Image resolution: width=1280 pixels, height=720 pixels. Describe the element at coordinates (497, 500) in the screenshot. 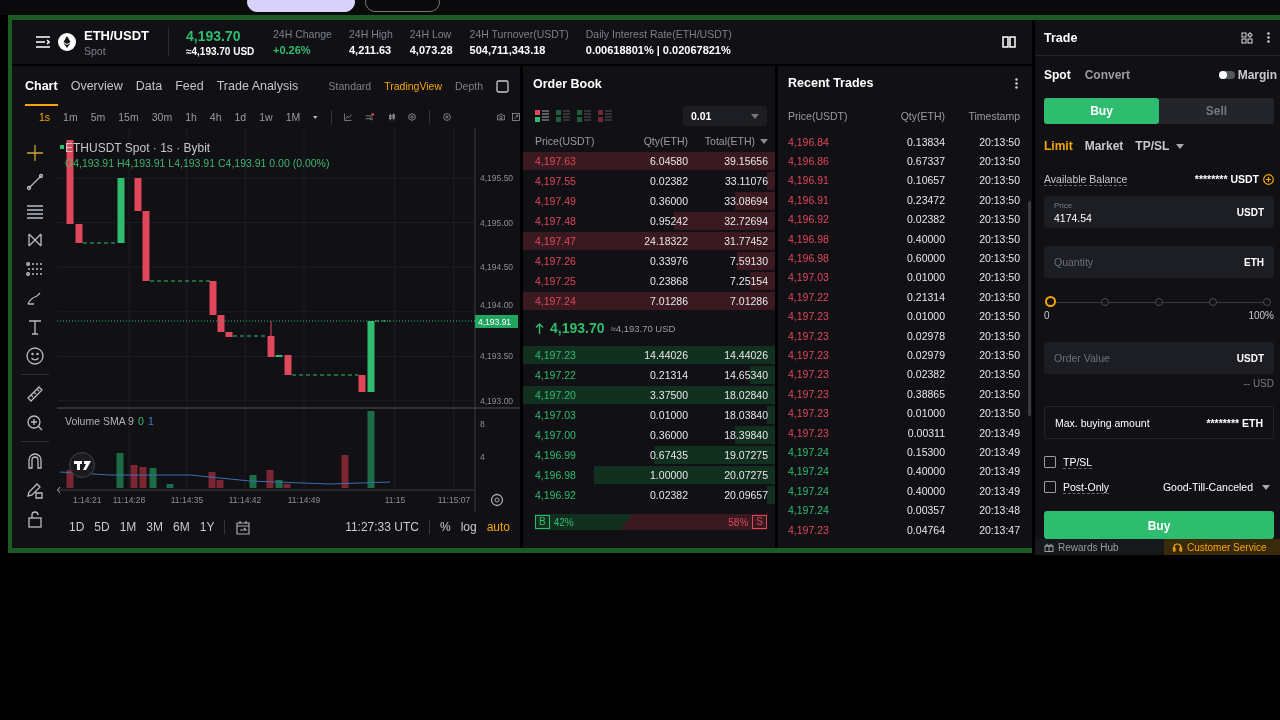

I see `settings-icon` at that location.